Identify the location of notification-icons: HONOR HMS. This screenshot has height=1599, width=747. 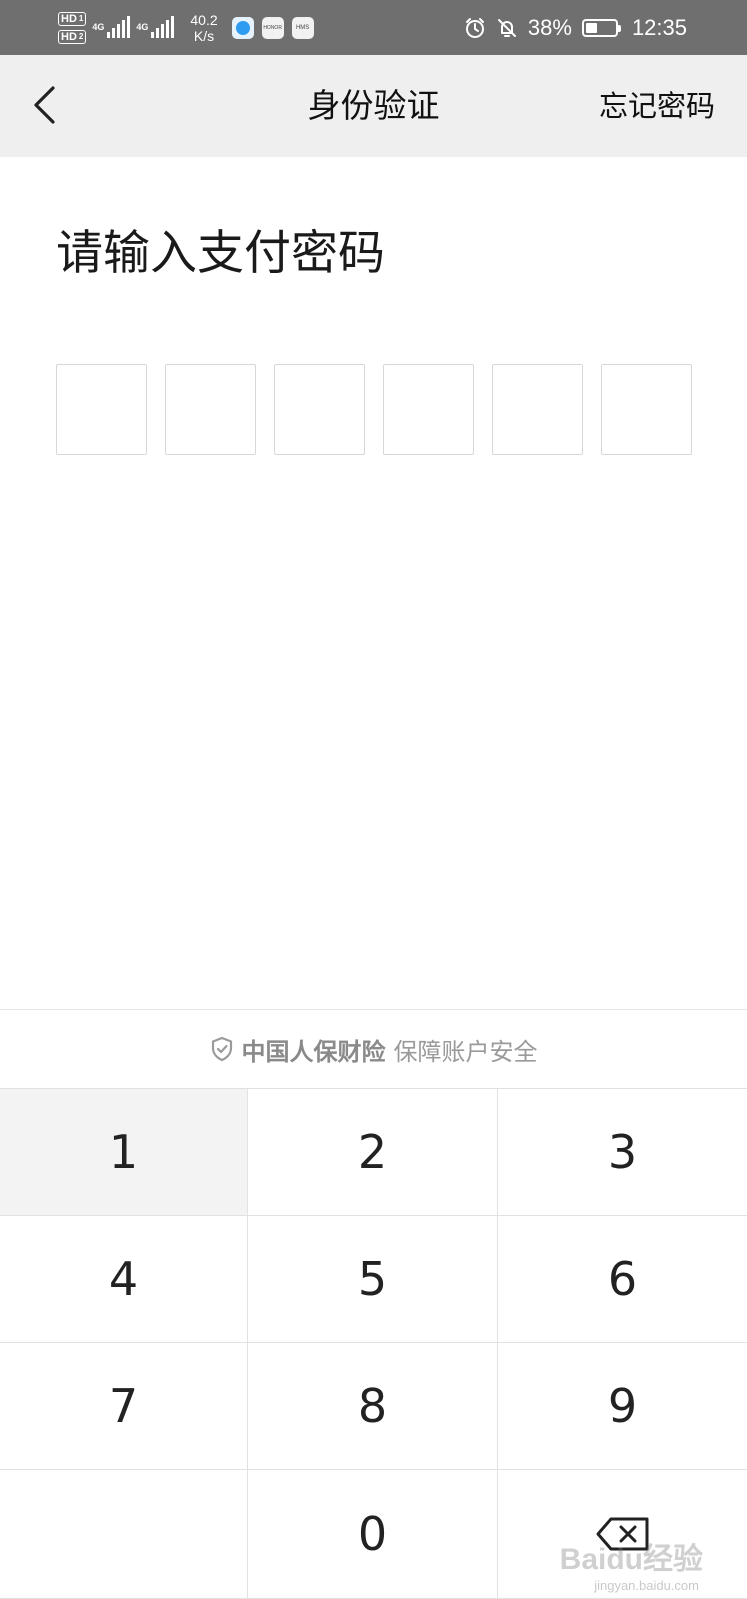
(272, 28).